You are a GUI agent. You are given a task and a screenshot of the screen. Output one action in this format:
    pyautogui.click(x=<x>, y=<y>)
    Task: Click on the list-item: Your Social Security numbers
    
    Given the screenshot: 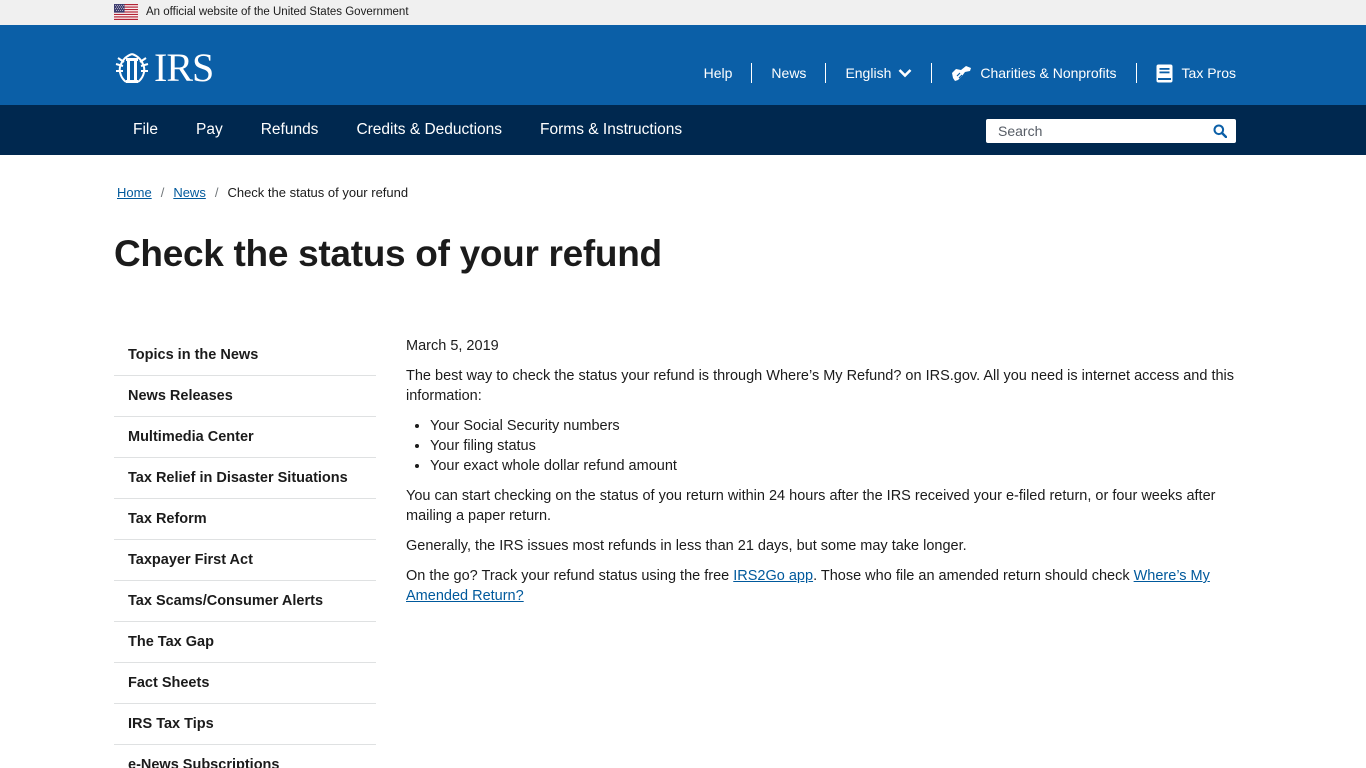 What is the action you would take?
    pyautogui.click(x=842, y=426)
    